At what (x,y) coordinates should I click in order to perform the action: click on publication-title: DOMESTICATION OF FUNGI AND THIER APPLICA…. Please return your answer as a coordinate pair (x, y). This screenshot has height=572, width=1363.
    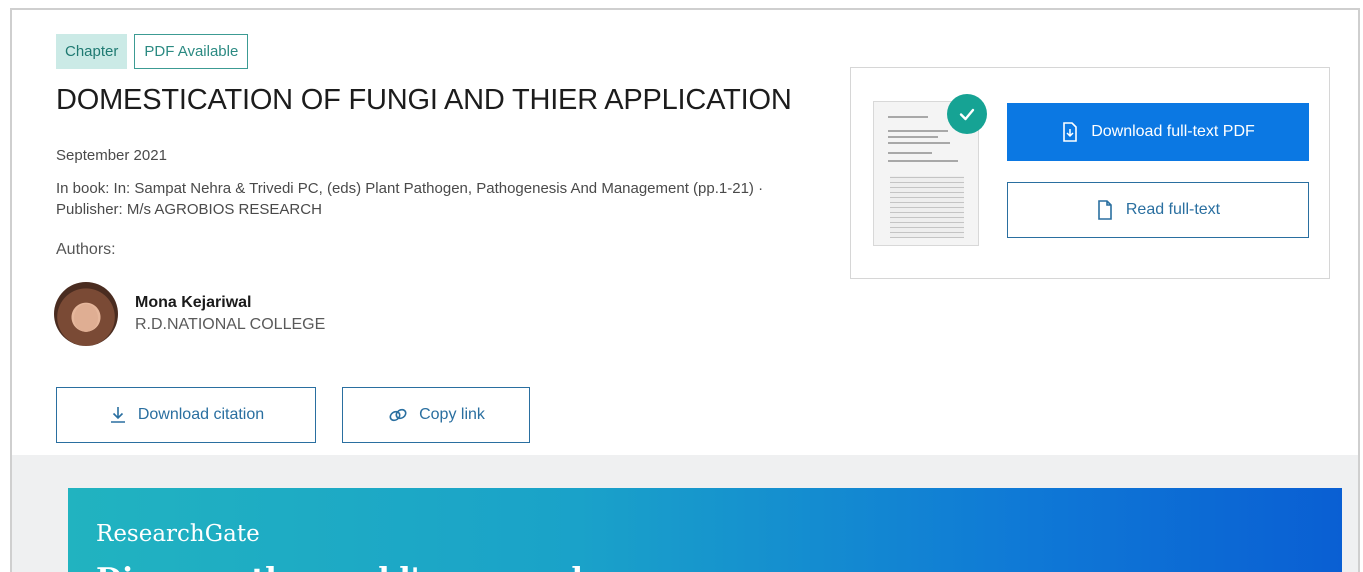
    Looking at the image, I should click on (424, 100).